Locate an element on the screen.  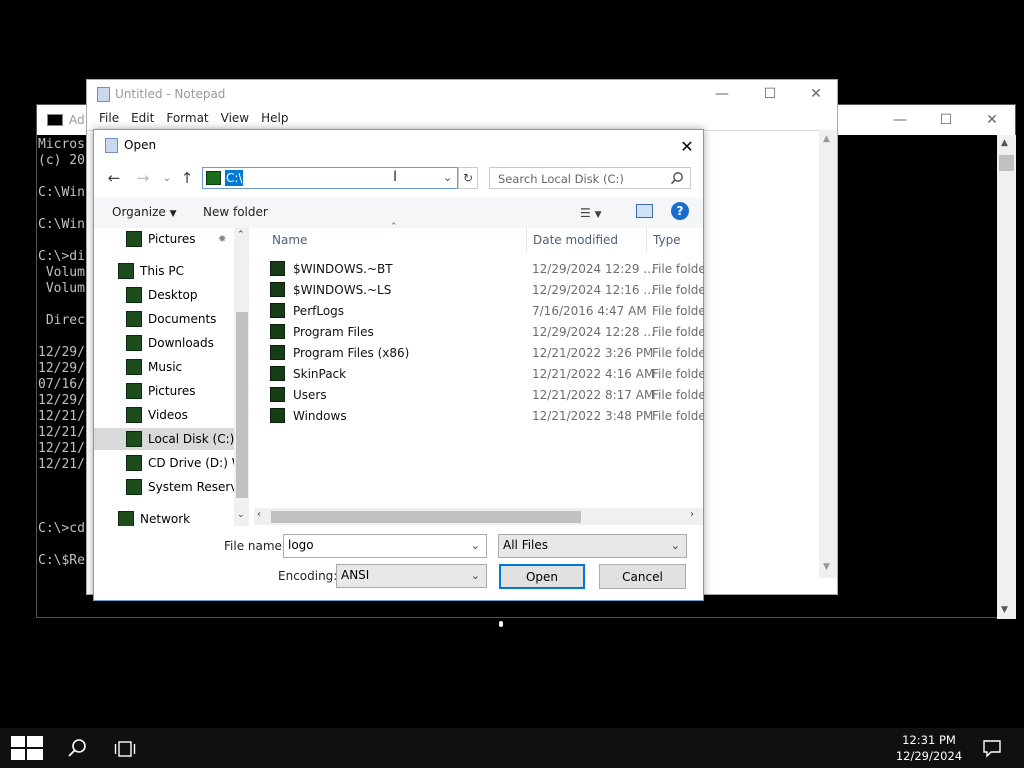
cmd-scrollbar: ▲ ▼ is located at coordinates (1006, 377).